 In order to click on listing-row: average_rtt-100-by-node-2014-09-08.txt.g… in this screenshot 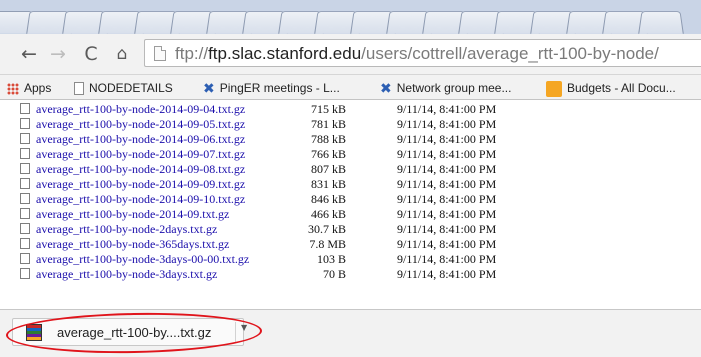, I will do `click(350, 169)`.